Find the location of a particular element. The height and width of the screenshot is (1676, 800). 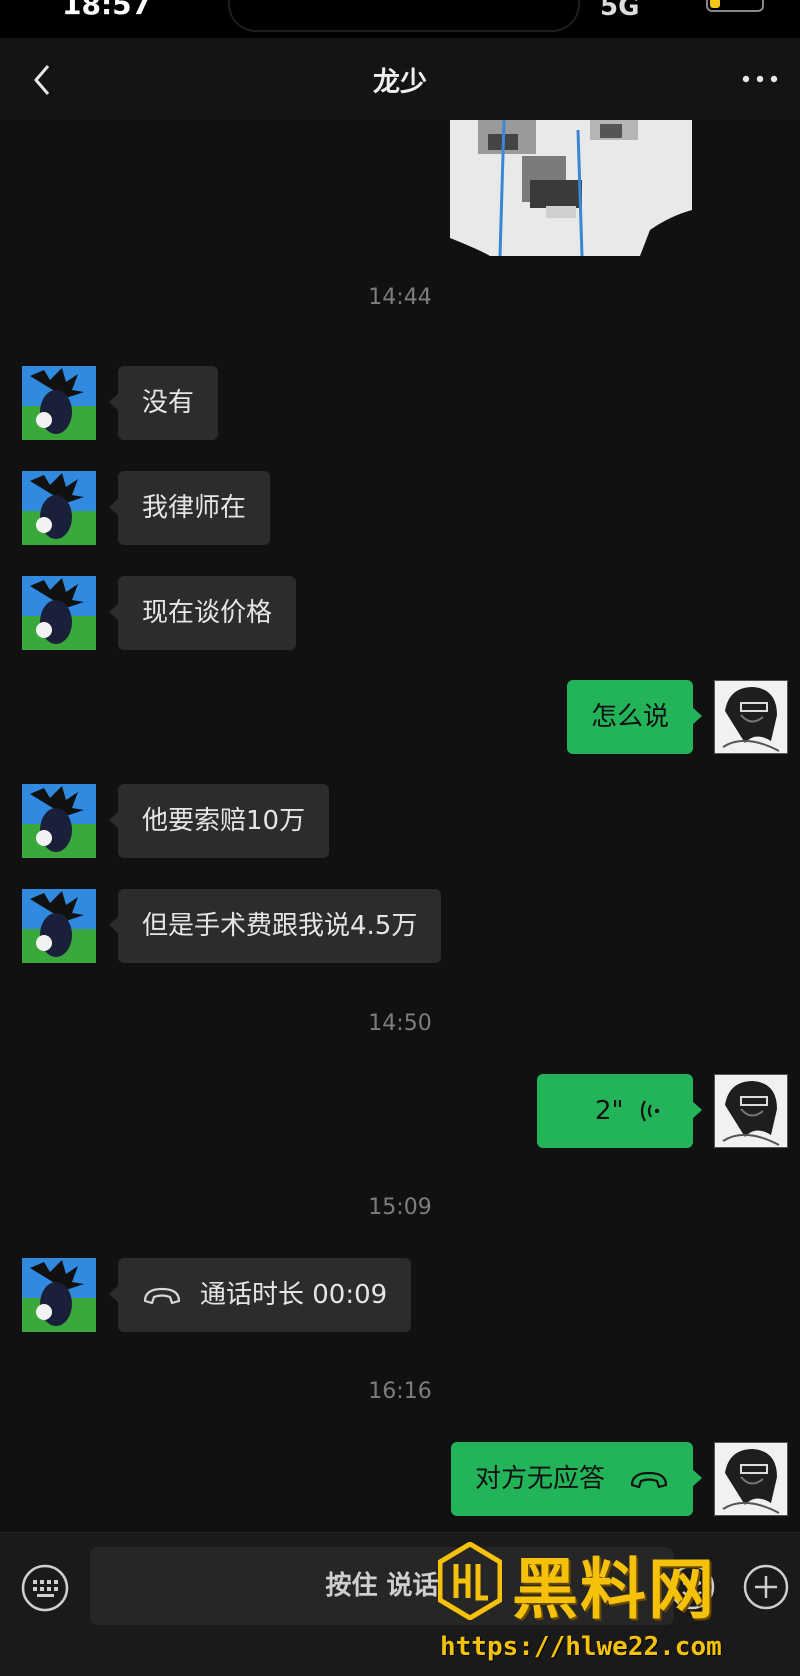

watermark-url: https://hlwe22.com is located at coordinates (581, 1647).